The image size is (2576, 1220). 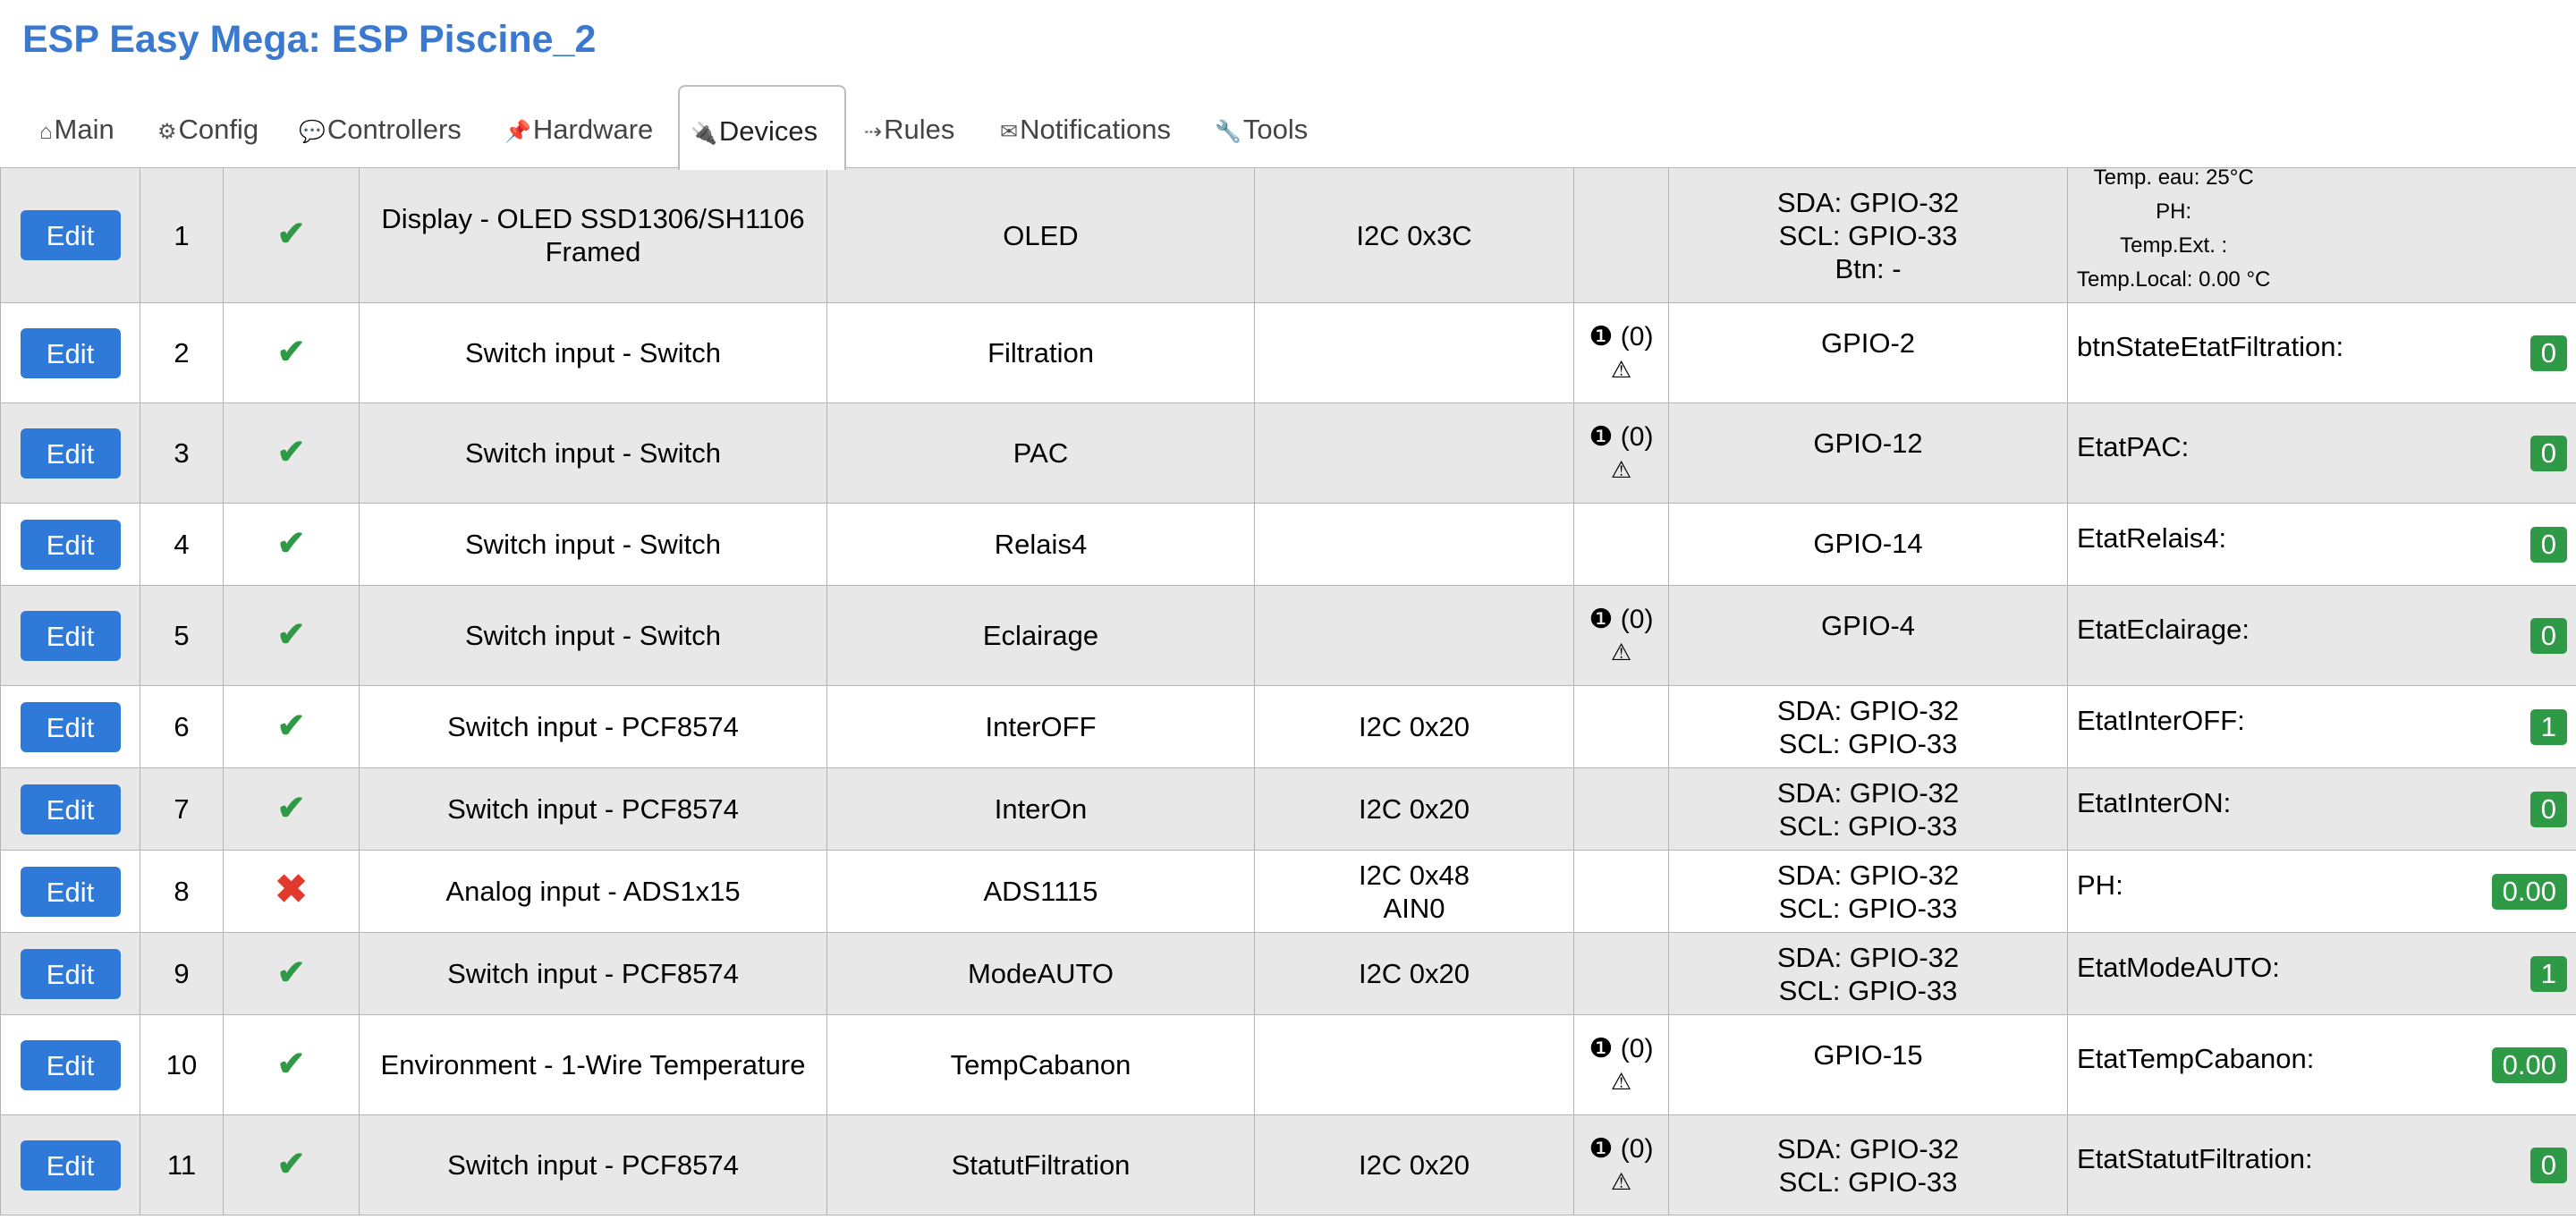 I want to click on info-icon: ❶, so click(x=1601, y=619).